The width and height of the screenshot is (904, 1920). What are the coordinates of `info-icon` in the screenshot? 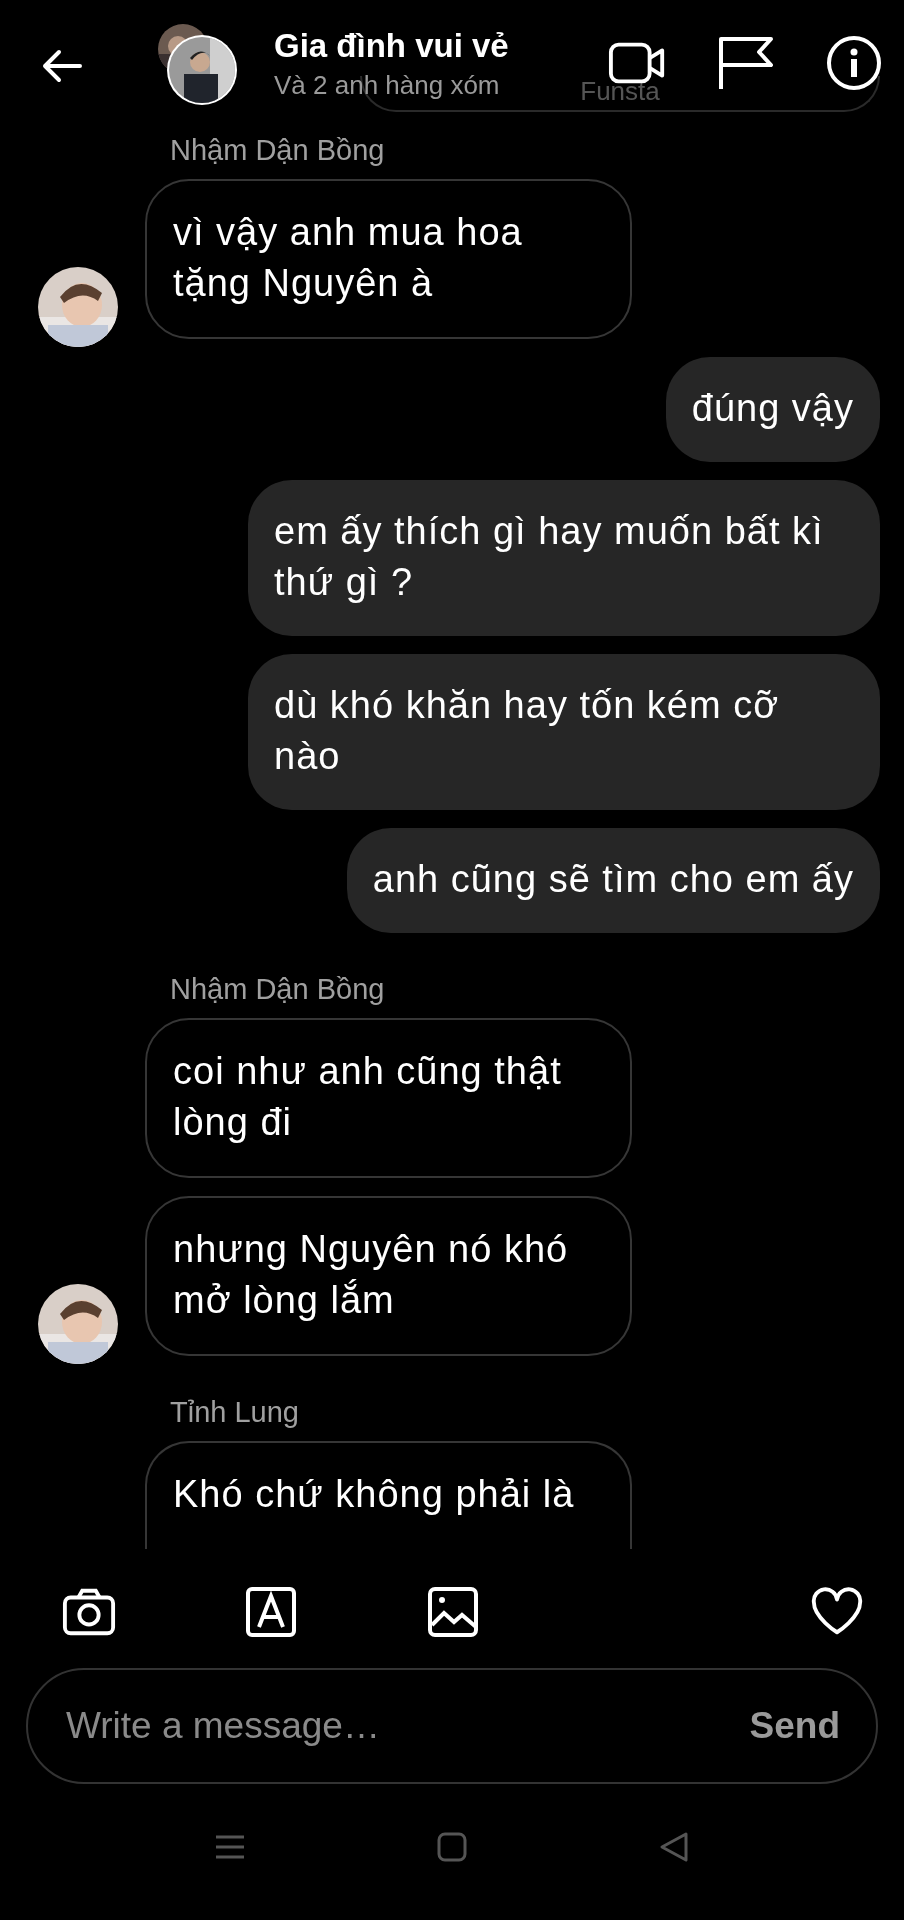 It's located at (854, 63).